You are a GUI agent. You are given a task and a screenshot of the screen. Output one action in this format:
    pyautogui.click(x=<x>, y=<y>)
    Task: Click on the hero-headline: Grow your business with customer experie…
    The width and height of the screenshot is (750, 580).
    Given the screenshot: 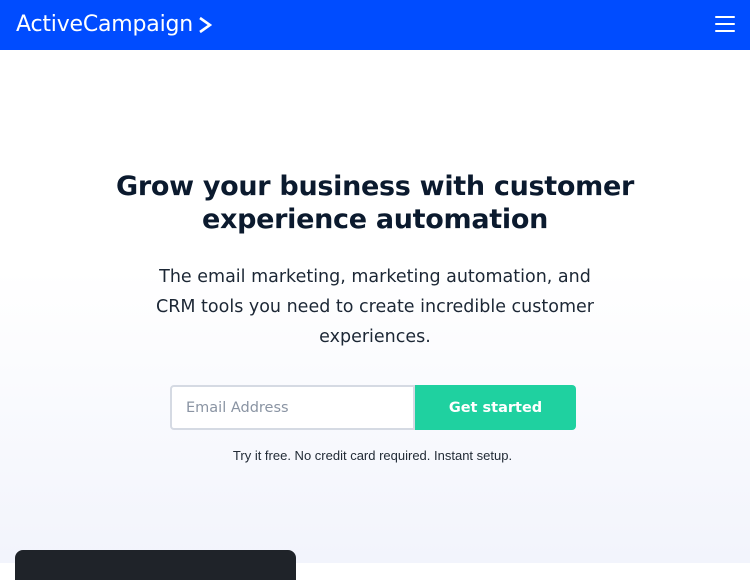 What is the action you would take?
    pyautogui.click(x=375, y=203)
    